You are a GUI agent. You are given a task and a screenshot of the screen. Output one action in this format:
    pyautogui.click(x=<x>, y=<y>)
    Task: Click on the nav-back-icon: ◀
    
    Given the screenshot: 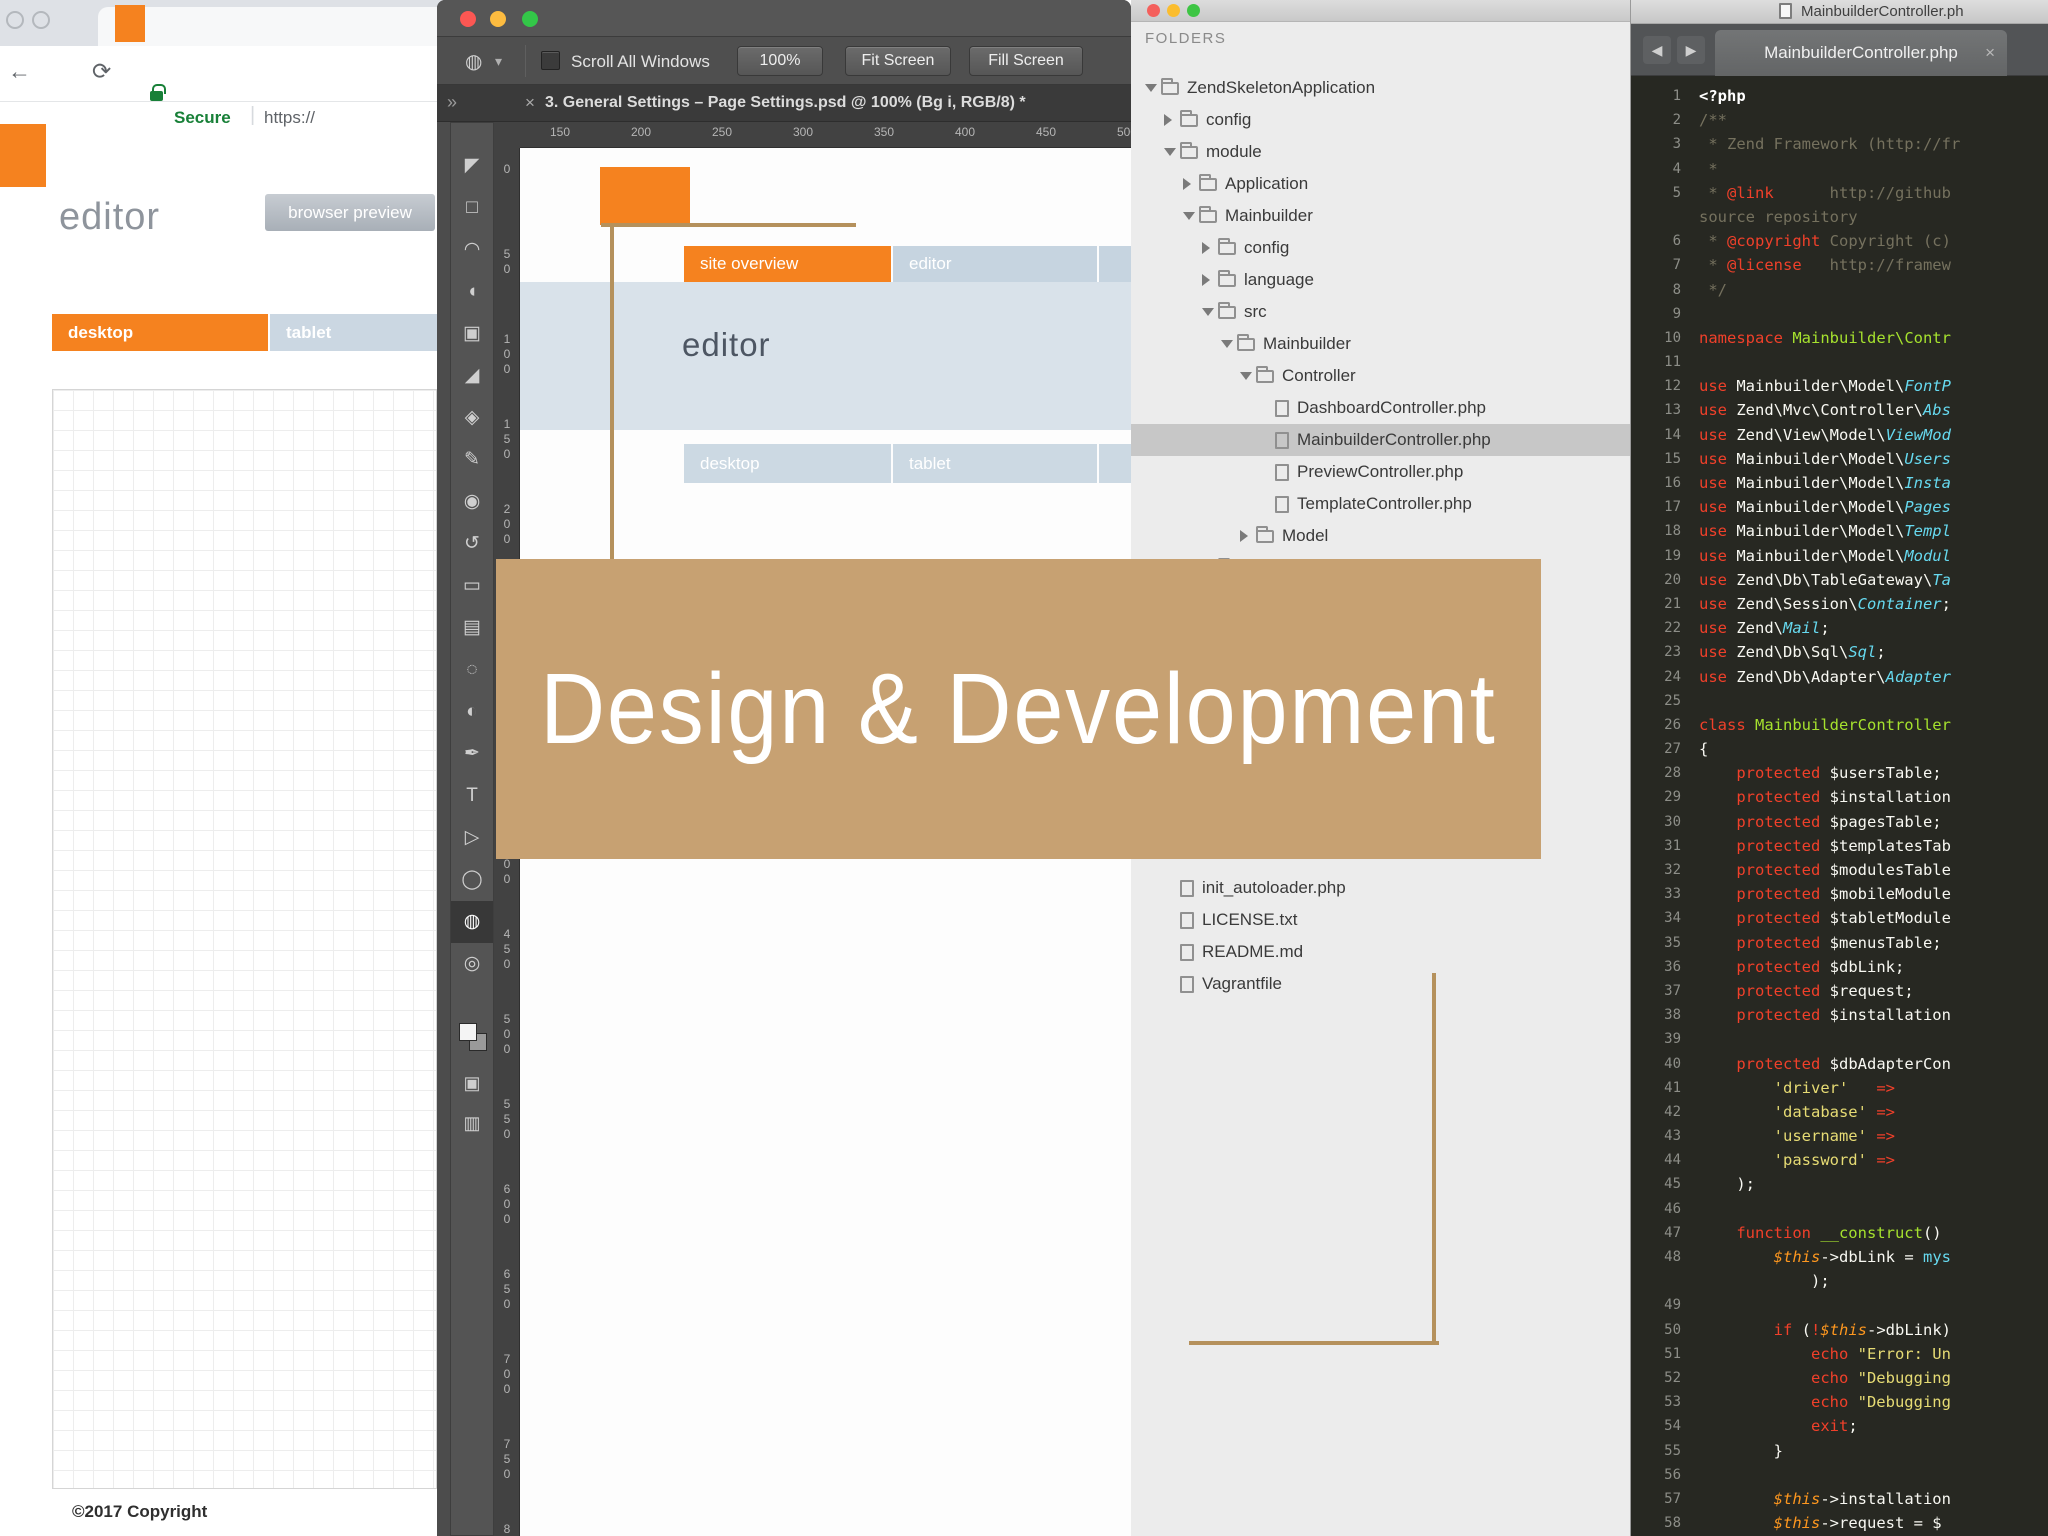 What is the action you would take?
    pyautogui.click(x=1657, y=50)
    